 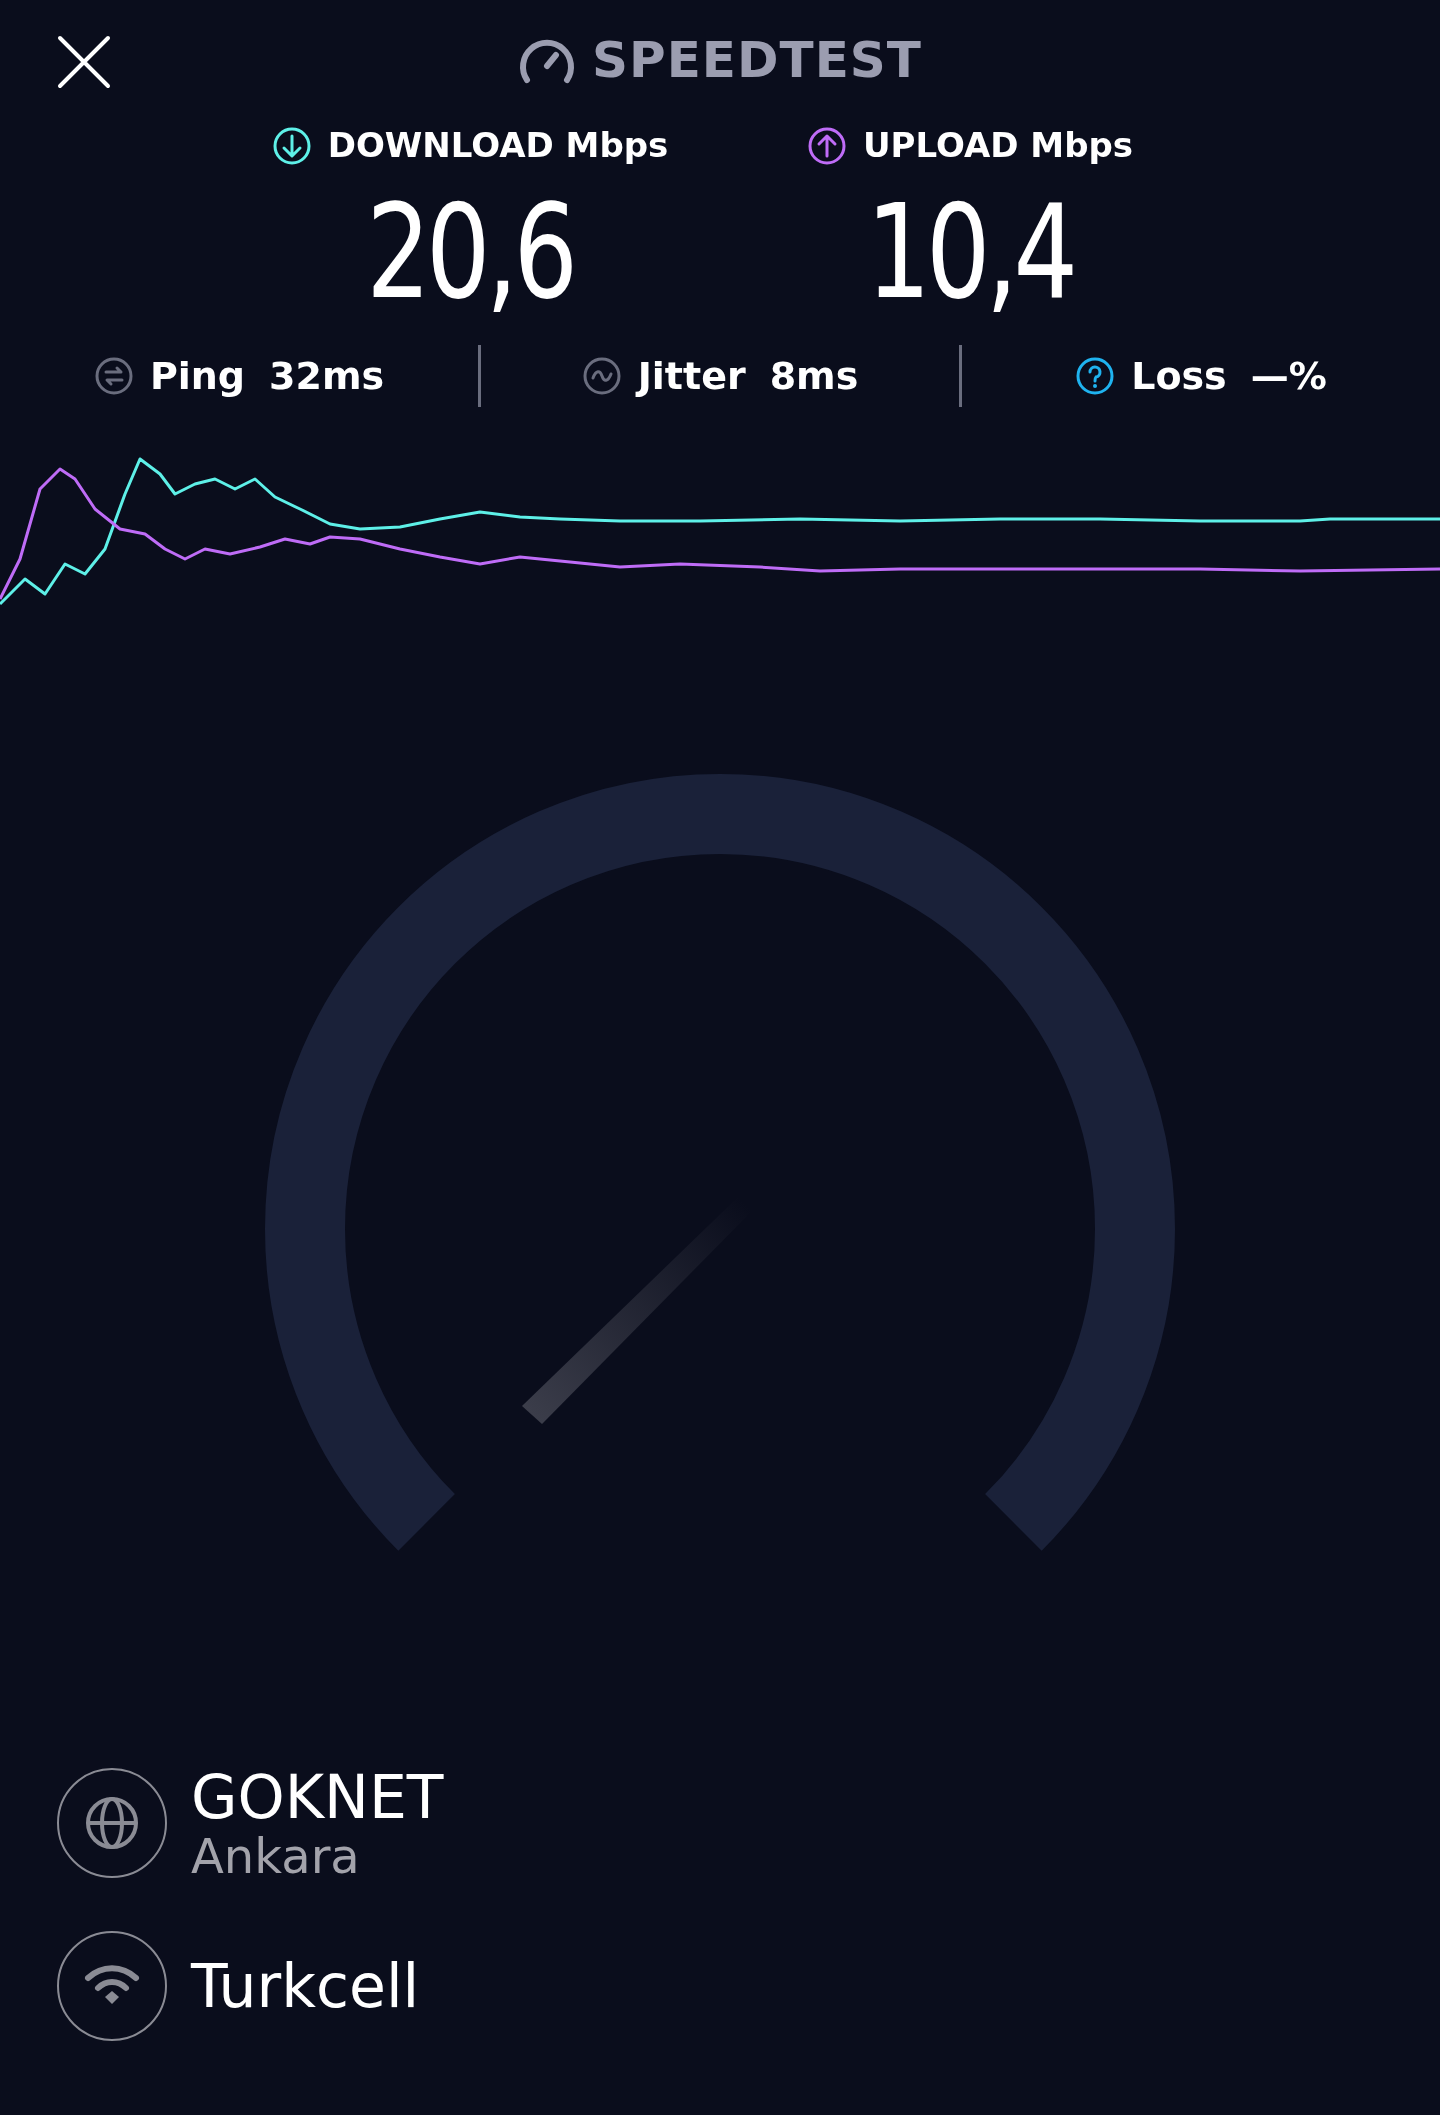 I want to click on result-label: DOWNLOAD Mbps, so click(x=498, y=145).